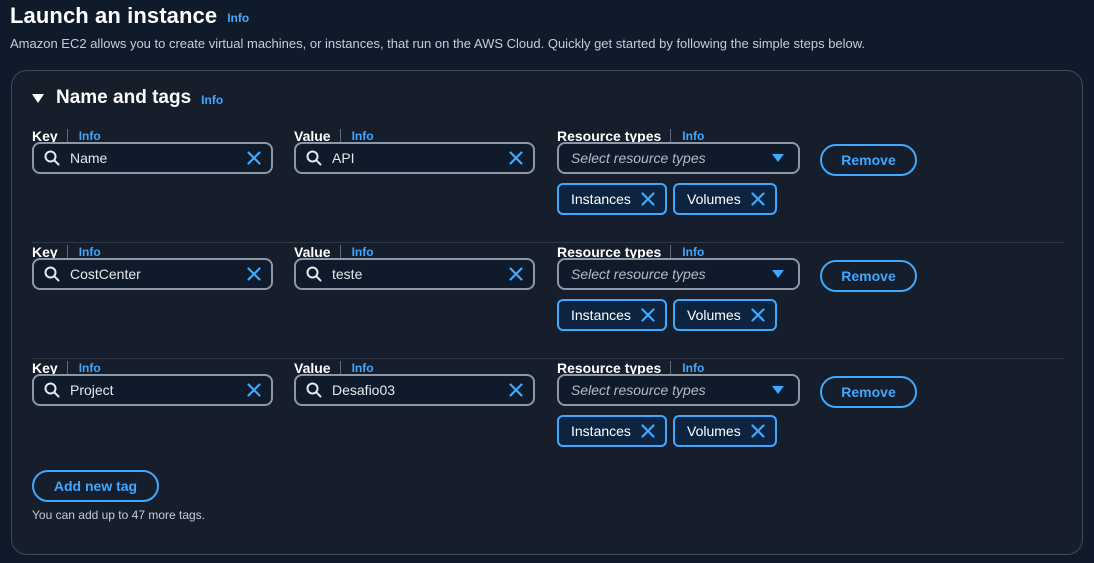 The height and width of the screenshot is (563, 1094). What do you see at coordinates (343, 158) in the screenshot?
I see `value-value: API` at bounding box center [343, 158].